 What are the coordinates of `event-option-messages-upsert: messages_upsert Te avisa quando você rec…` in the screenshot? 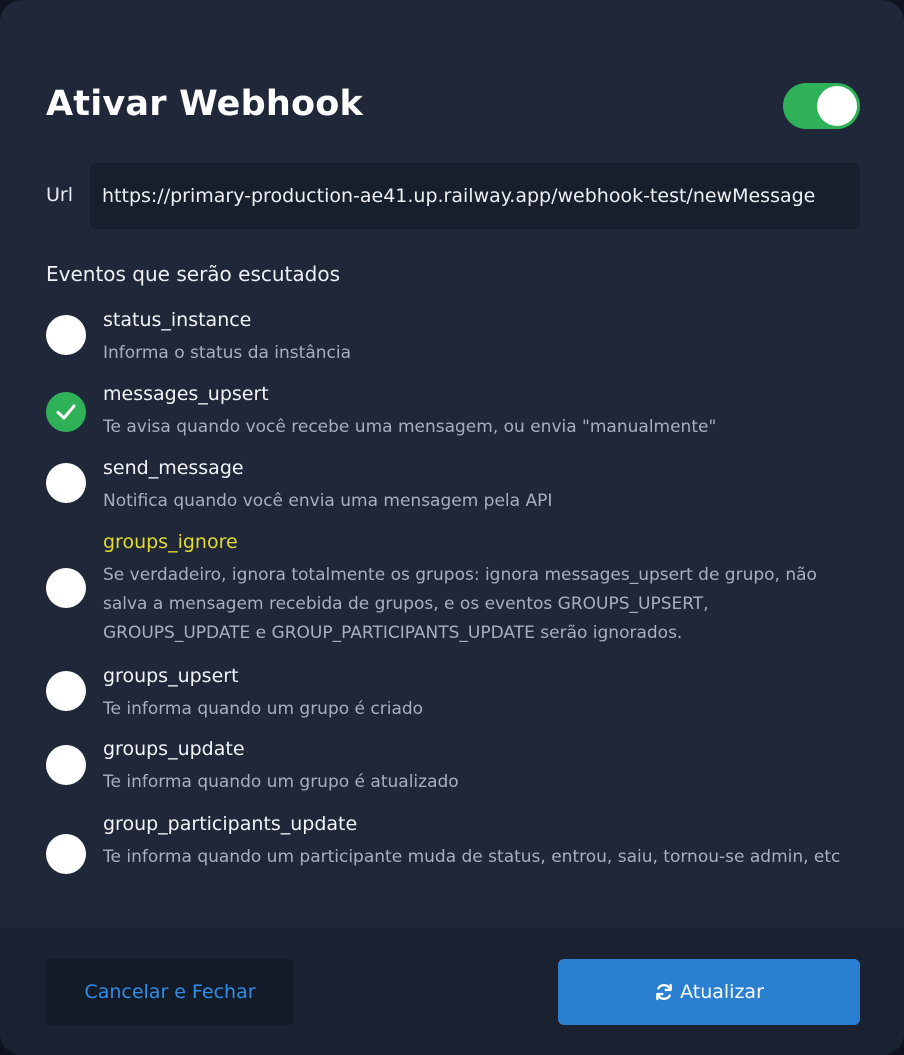 It's located at (452, 413).